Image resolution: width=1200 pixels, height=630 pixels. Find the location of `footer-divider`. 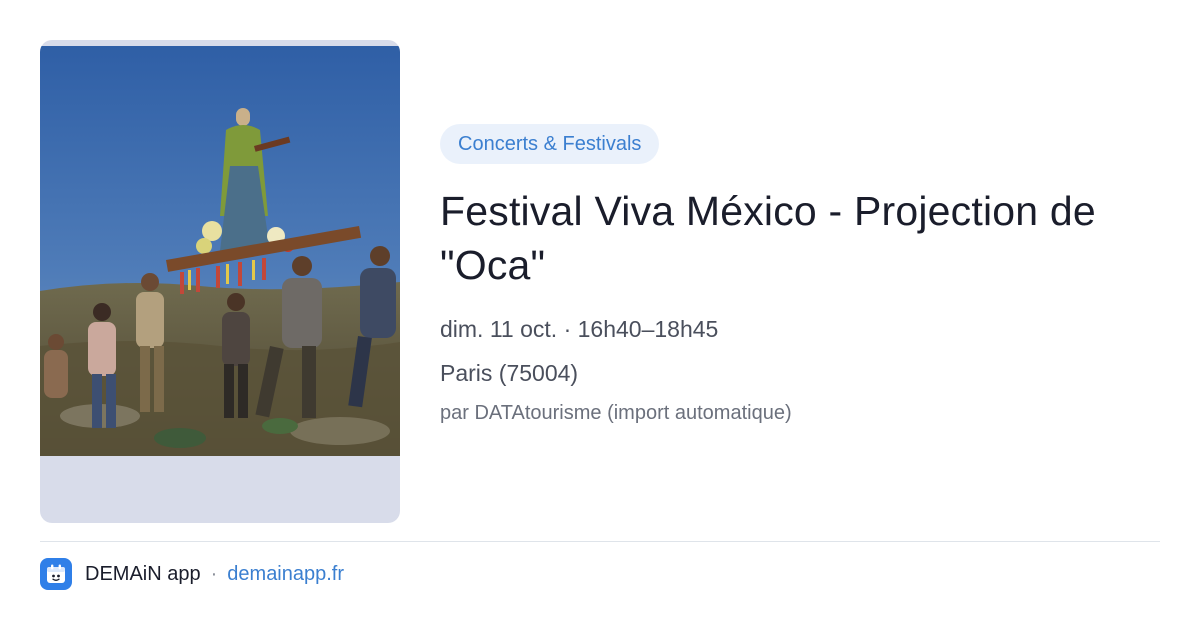

footer-divider is located at coordinates (600, 541).